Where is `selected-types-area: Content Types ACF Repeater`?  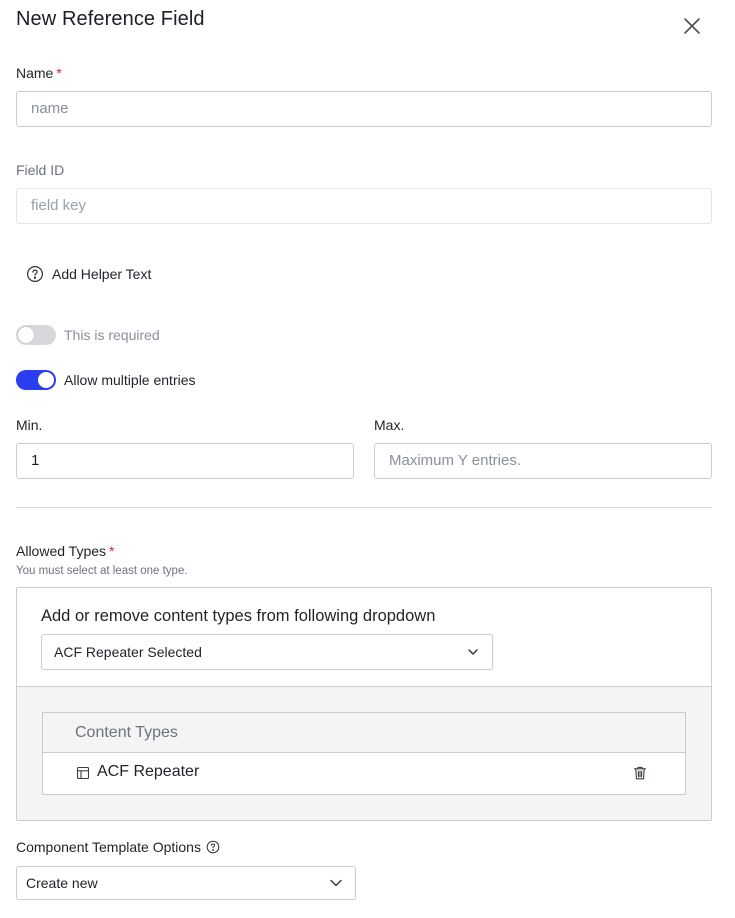
selected-types-area: Content Types ACF Repeater is located at coordinates (364, 753).